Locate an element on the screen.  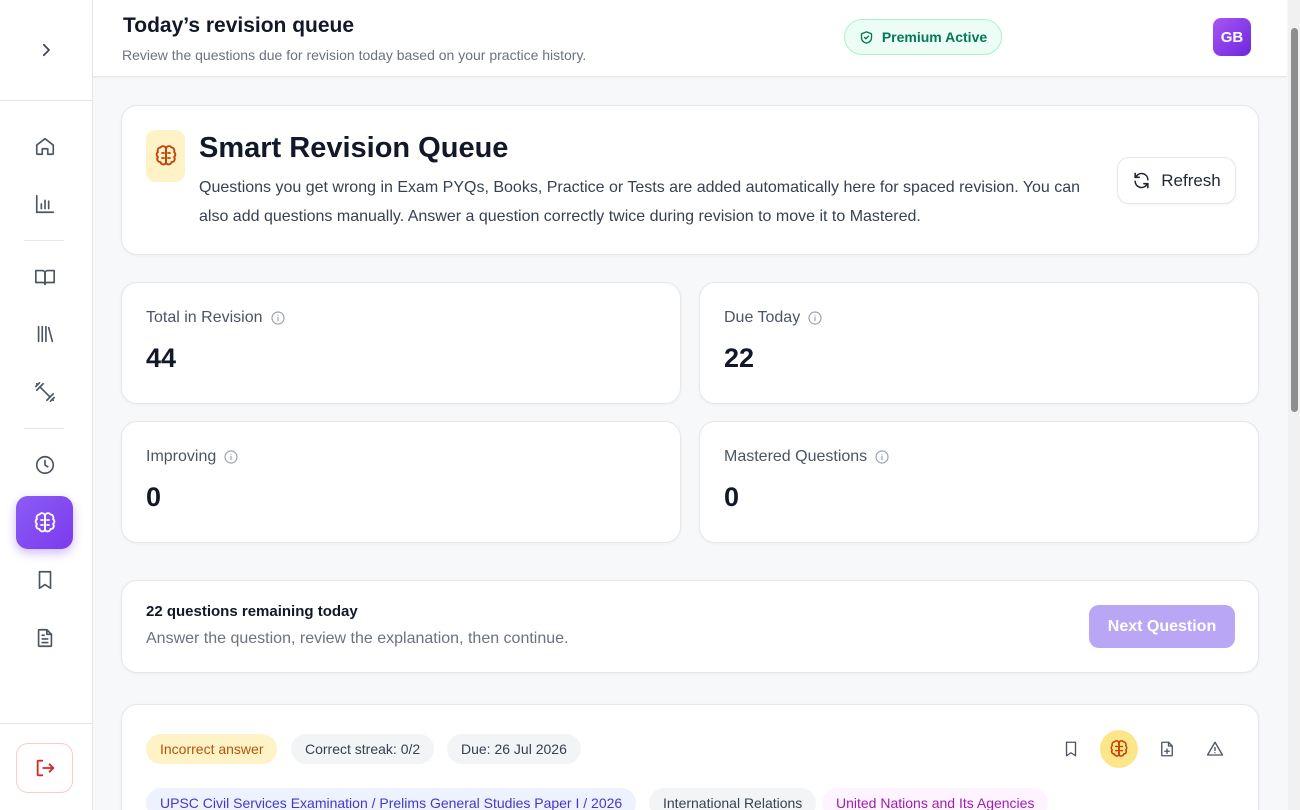
stat-label-text: Mastered Questions is located at coordinates (796, 456).